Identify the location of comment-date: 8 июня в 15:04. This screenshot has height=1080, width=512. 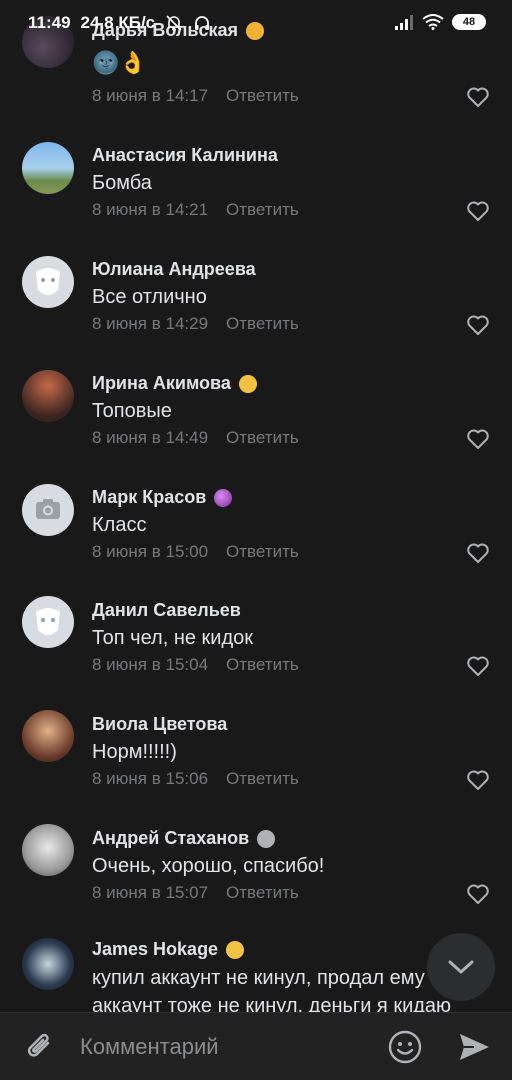
(150, 664).